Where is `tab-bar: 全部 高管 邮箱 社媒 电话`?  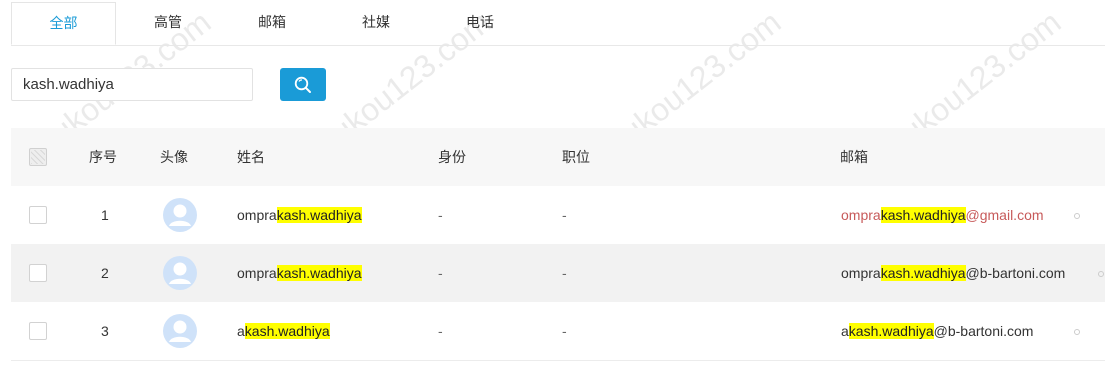
tab-bar: 全部 高管 邮箱 社媒 电话 is located at coordinates (558, 23).